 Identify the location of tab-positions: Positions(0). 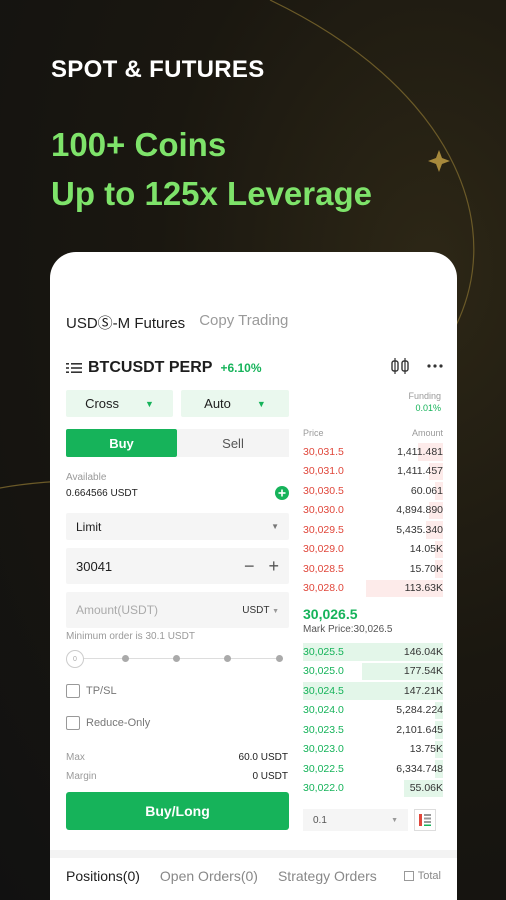
(103, 876).